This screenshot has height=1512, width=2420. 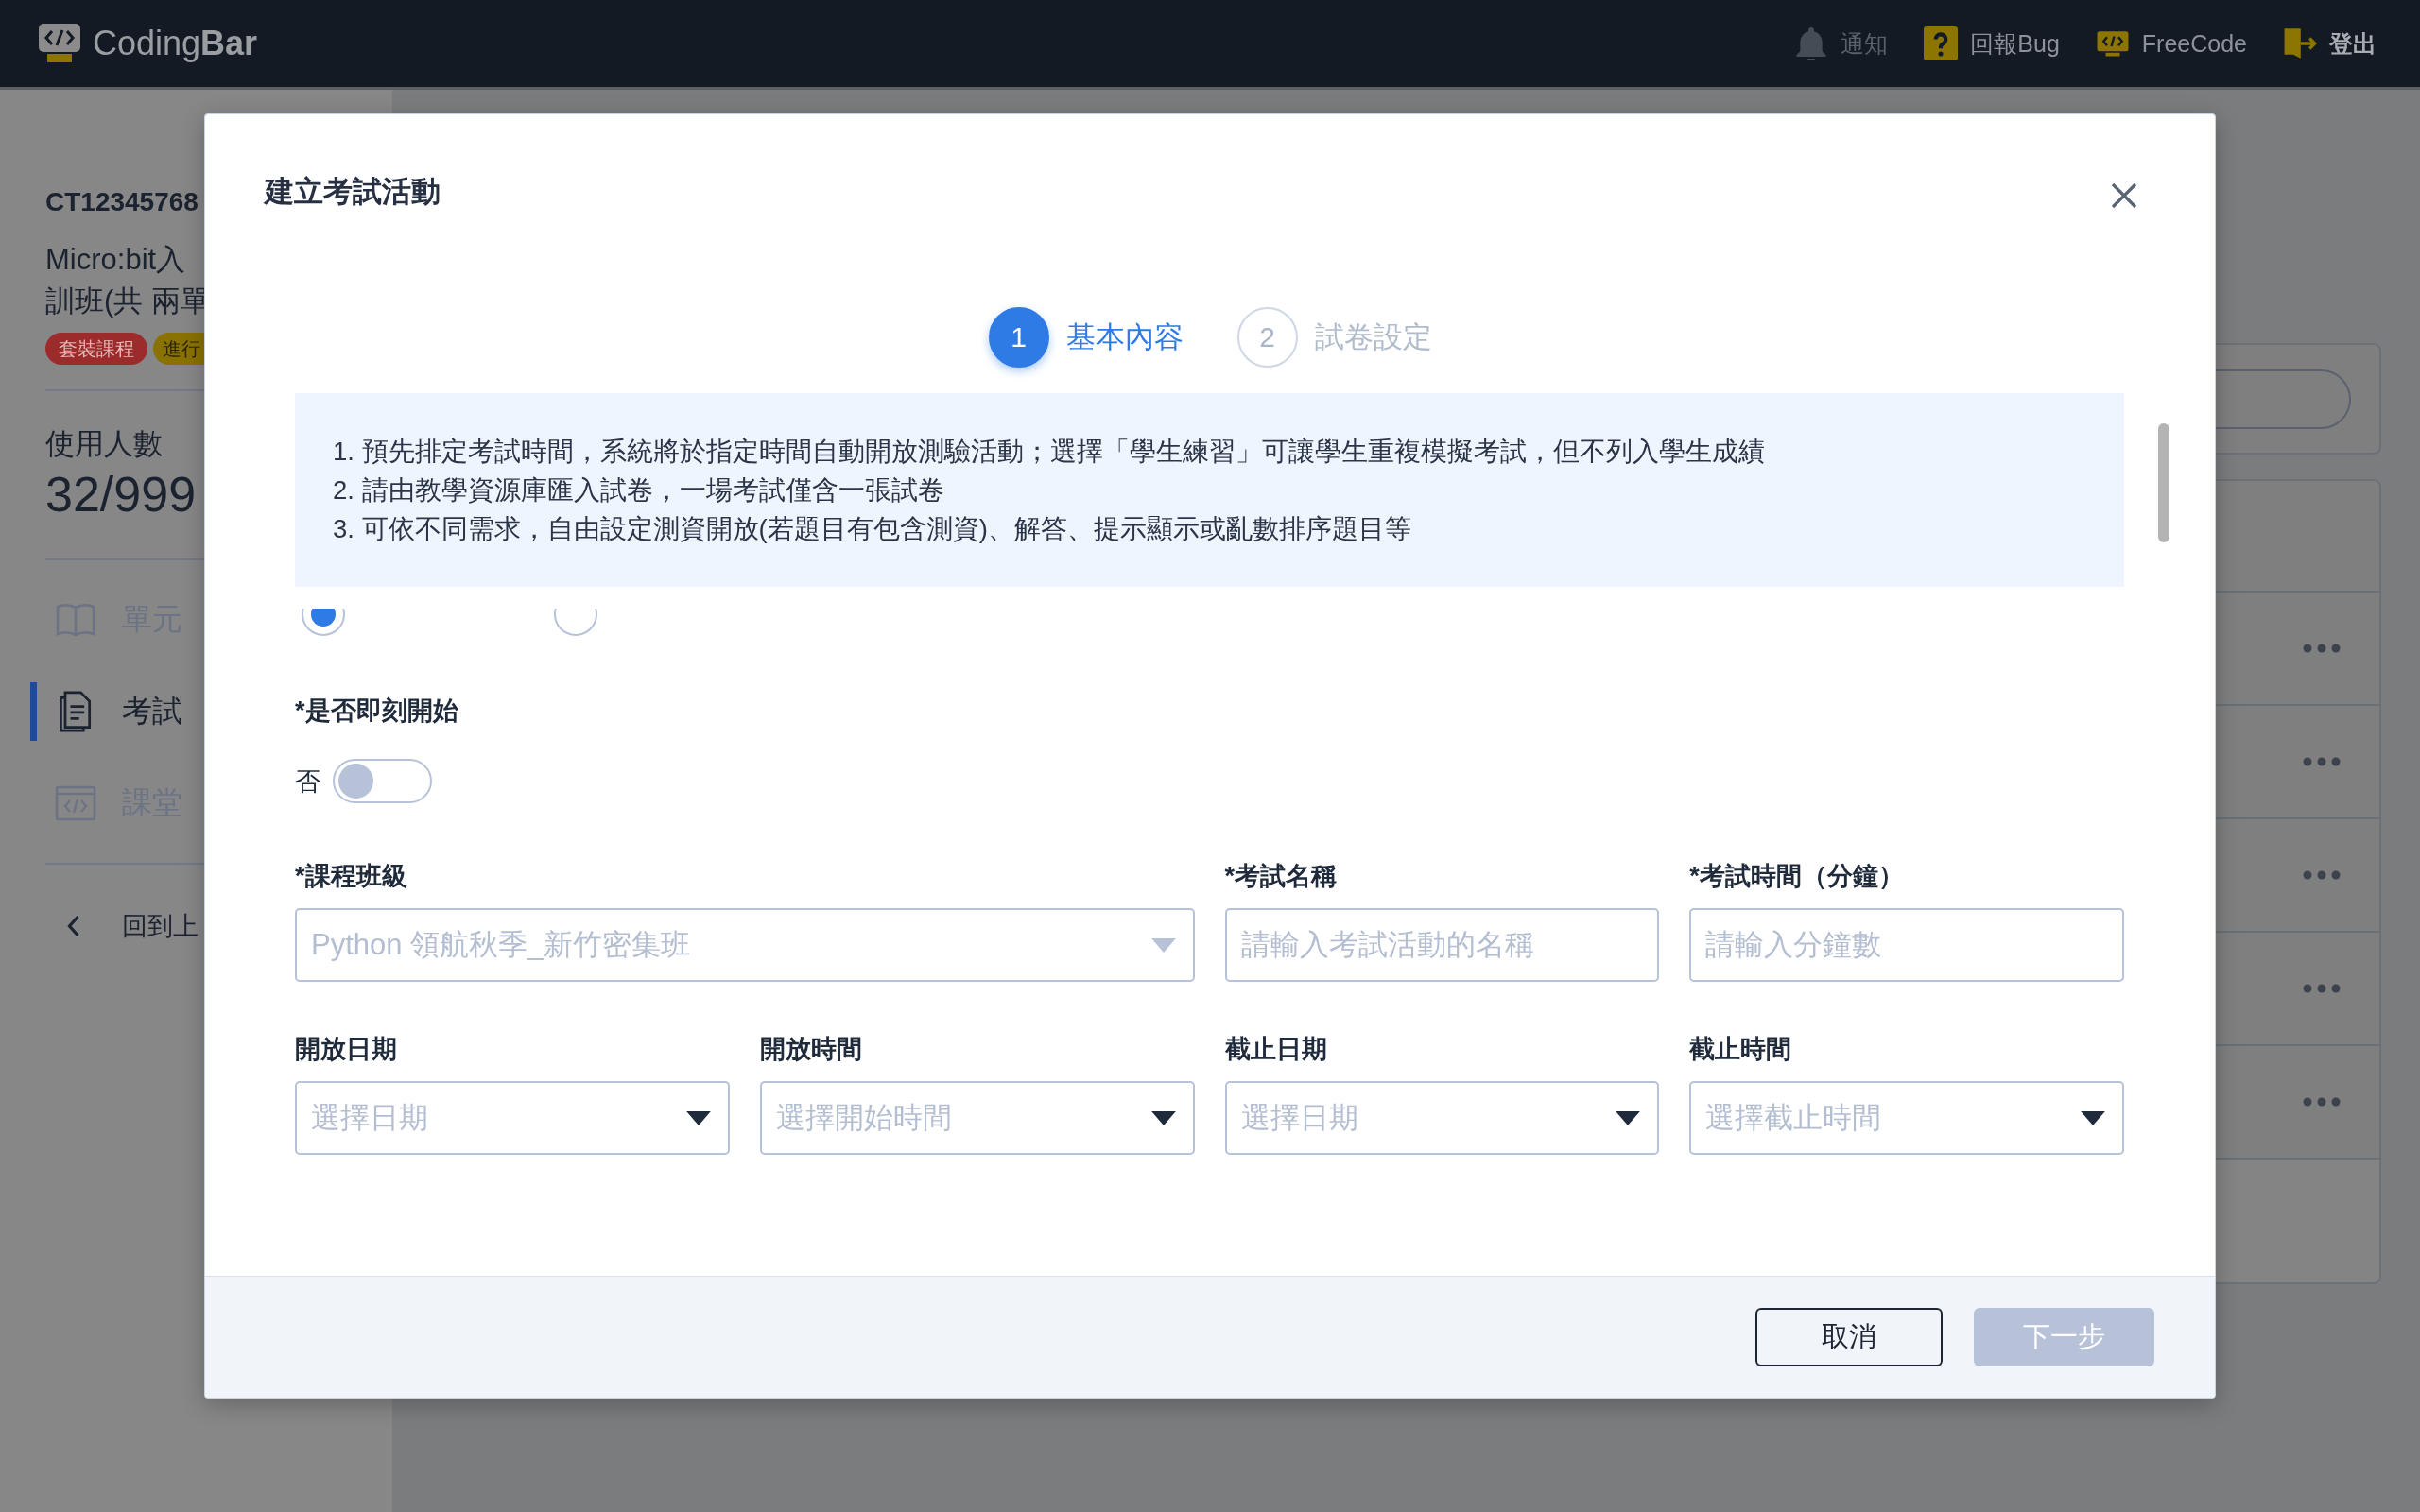 I want to click on close-button, so click(x=2124, y=195).